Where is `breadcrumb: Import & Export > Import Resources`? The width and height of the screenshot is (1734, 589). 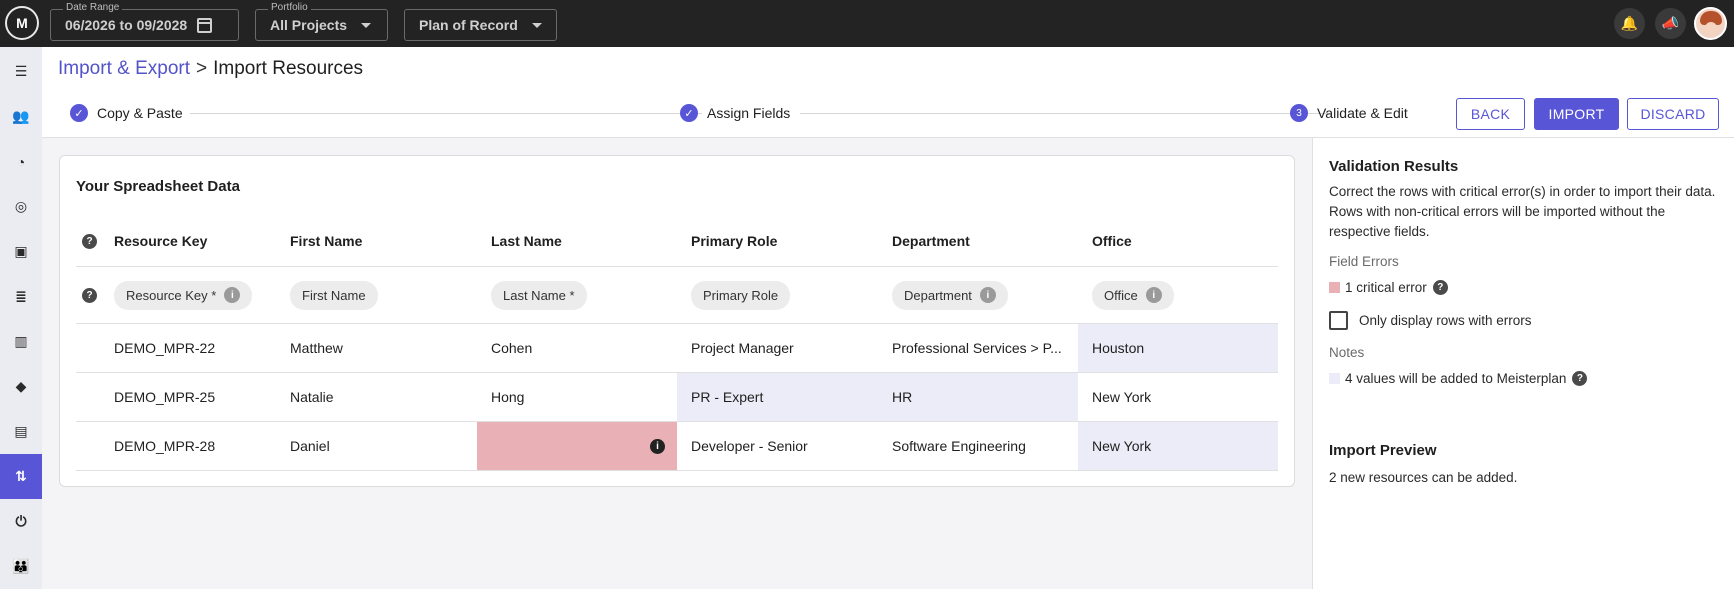
breadcrumb: Import & Export > Import Resources is located at coordinates (210, 69).